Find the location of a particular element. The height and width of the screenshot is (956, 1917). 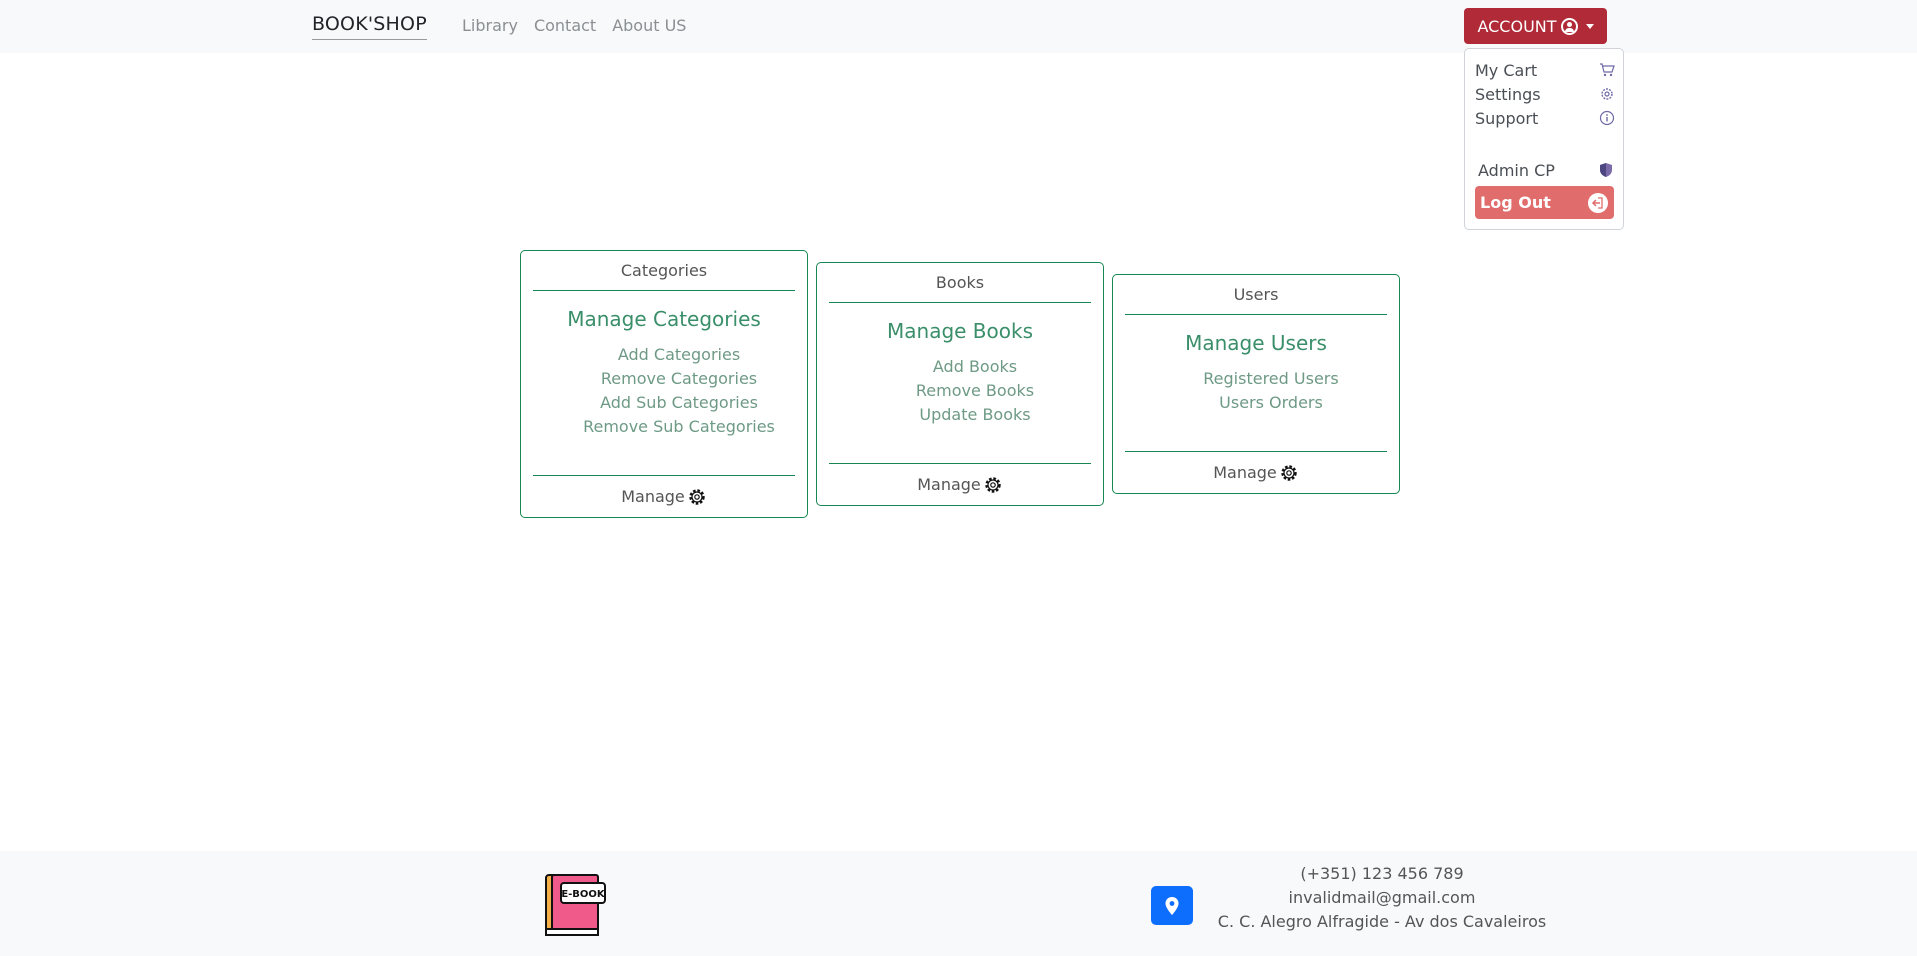

contact-email: invalidmail@gmail.com is located at coordinates (1382, 897).